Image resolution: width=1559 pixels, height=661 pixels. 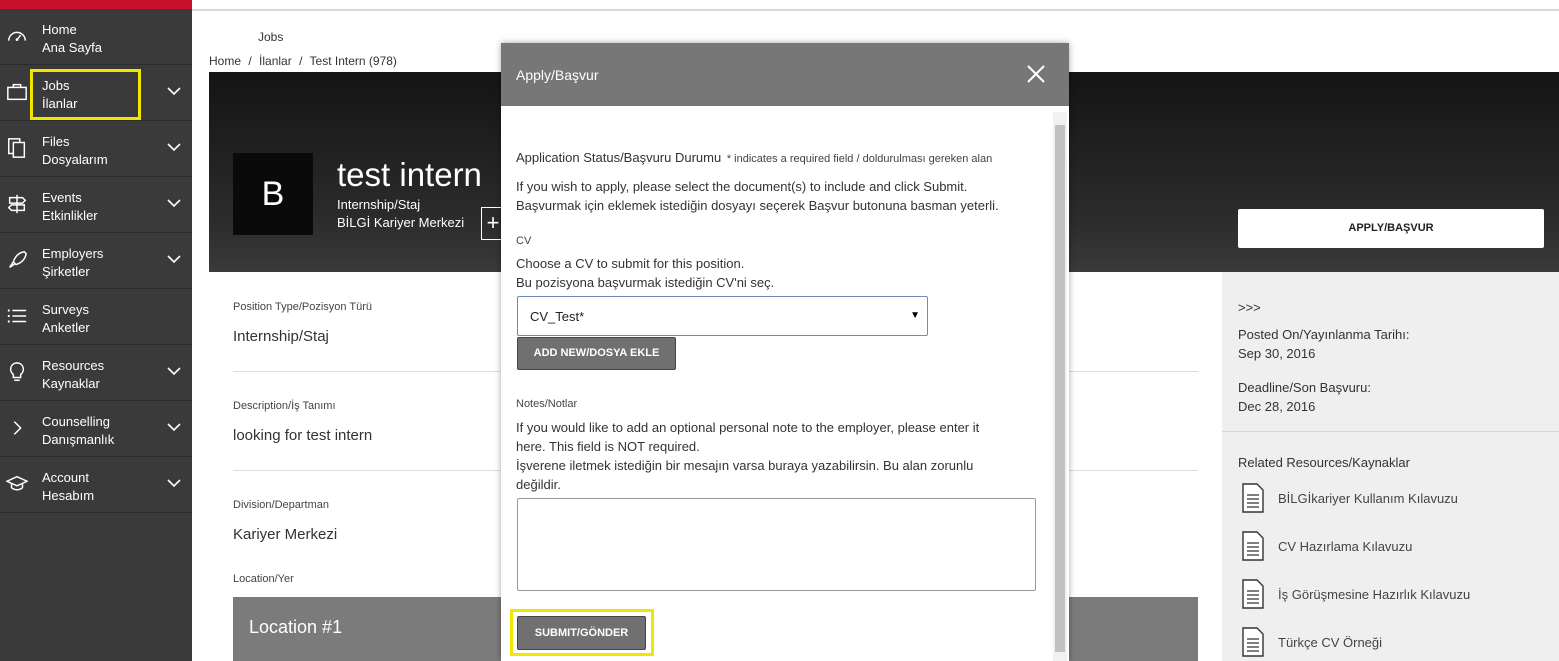 What do you see at coordinates (56, 141) in the screenshot?
I see `sidebar-item-label: Files` at bounding box center [56, 141].